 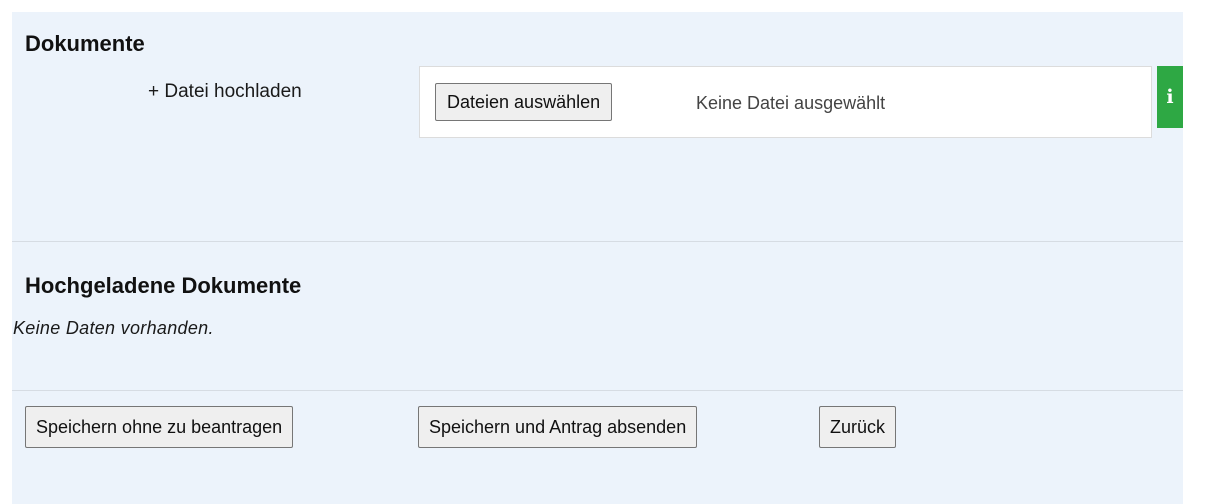 What do you see at coordinates (163, 285) in the screenshot?
I see `uploaded-documents-heading: Hochgeladene Dokumente` at bounding box center [163, 285].